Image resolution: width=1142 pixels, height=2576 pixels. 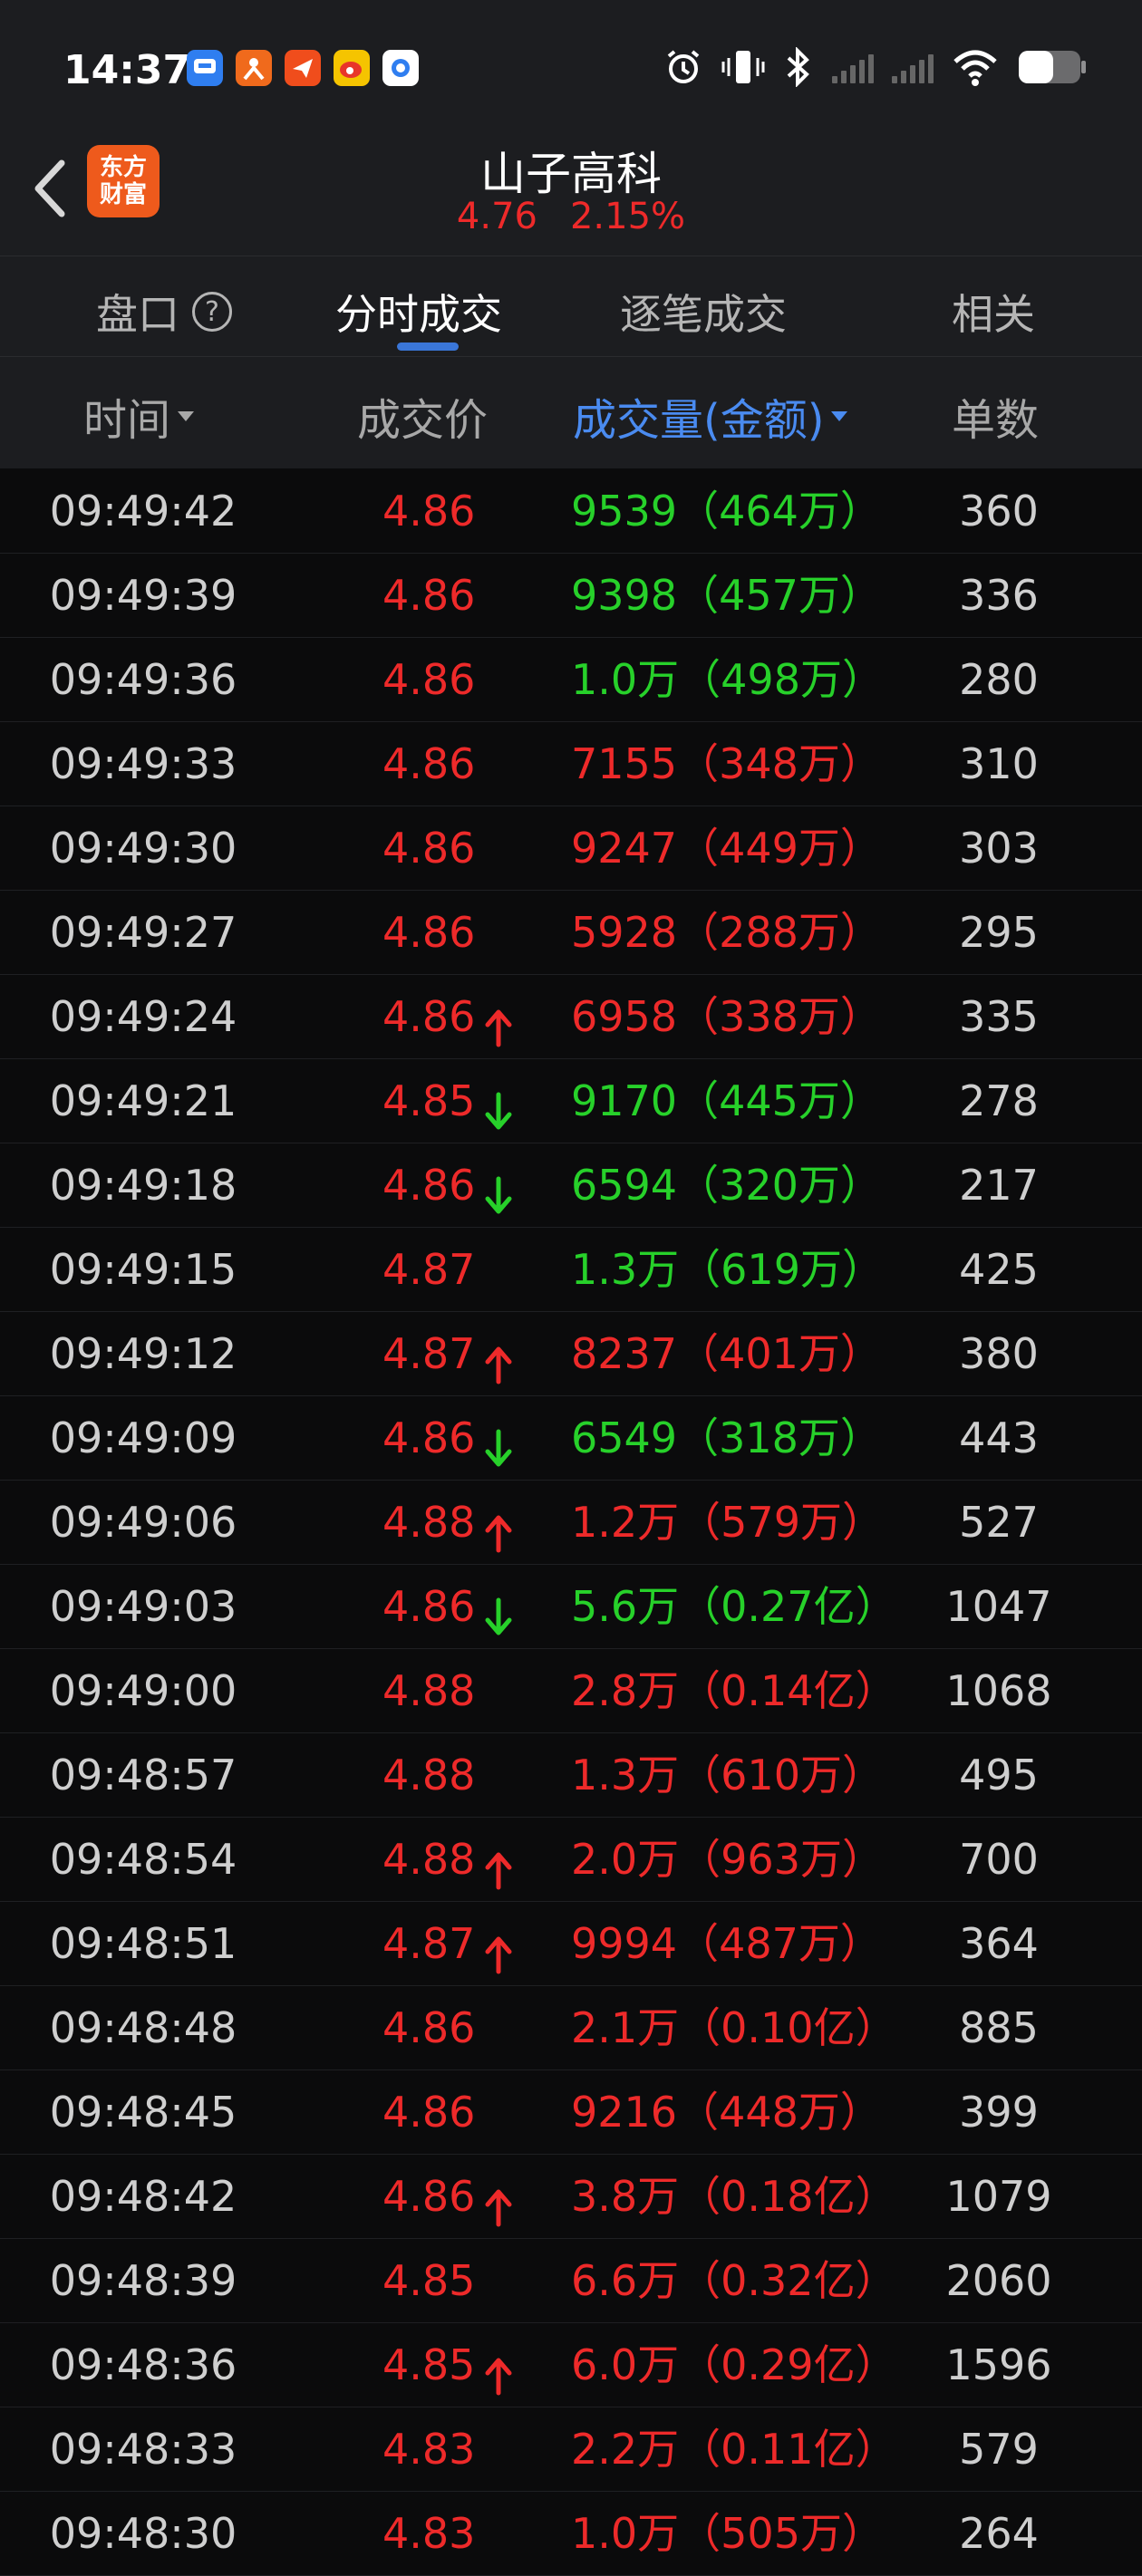 I want to click on trade-time: 09:49:30, so click(x=143, y=848).